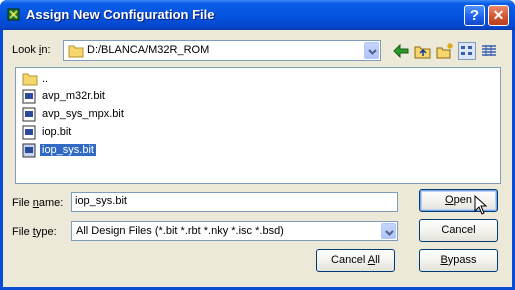  What do you see at coordinates (498, 15) in the screenshot?
I see `close-button: ✕` at bounding box center [498, 15].